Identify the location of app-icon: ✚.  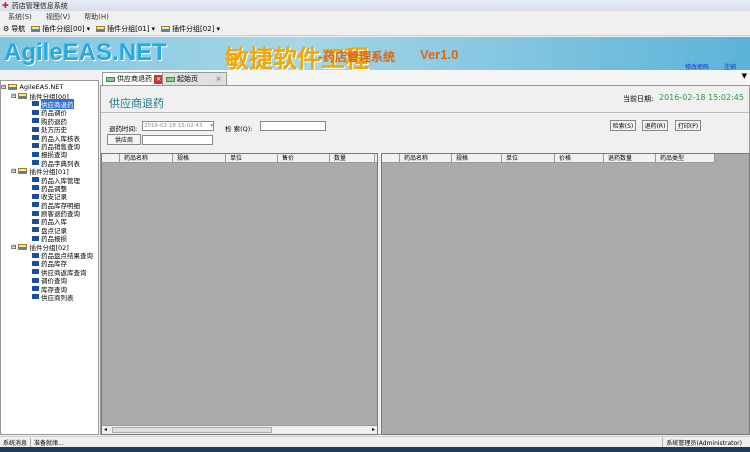
(5, 5).